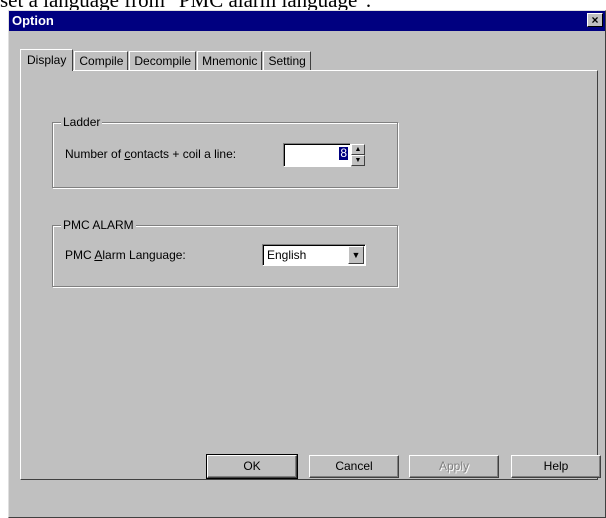 This screenshot has height=518, width=606. Describe the element at coordinates (287, 255) in the screenshot. I see `alarm-language-value: English` at that location.